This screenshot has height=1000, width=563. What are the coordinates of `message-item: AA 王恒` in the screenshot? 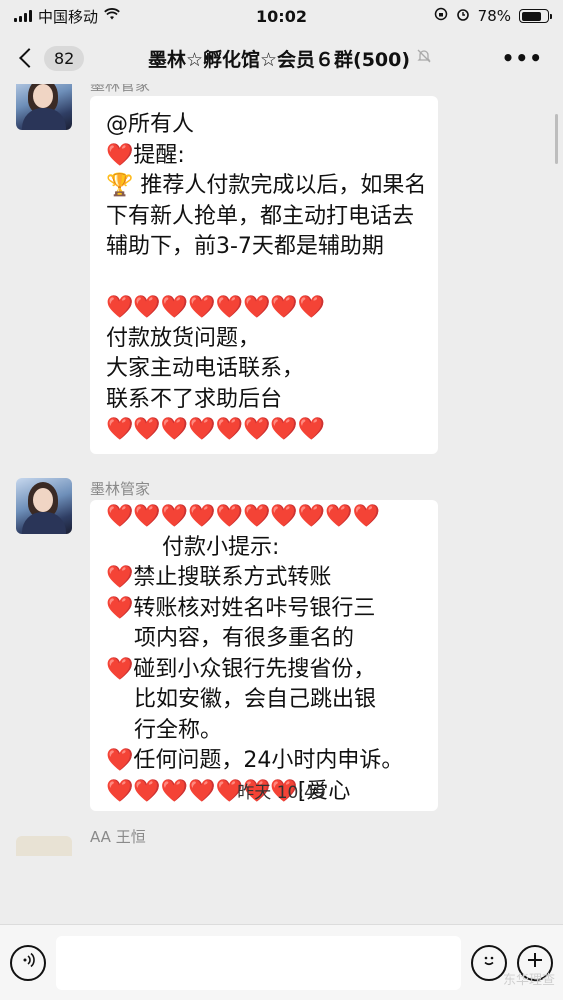 It's located at (81, 841).